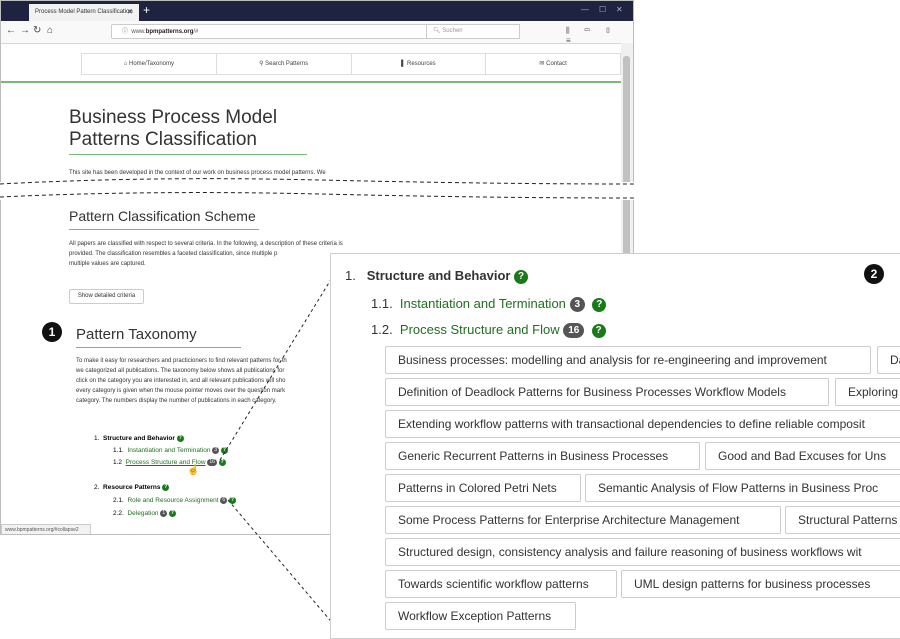 The image size is (900, 639). What do you see at coordinates (480, 616) in the screenshot?
I see `publication-button: Workflow Exception Patterns` at bounding box center [480, 616].